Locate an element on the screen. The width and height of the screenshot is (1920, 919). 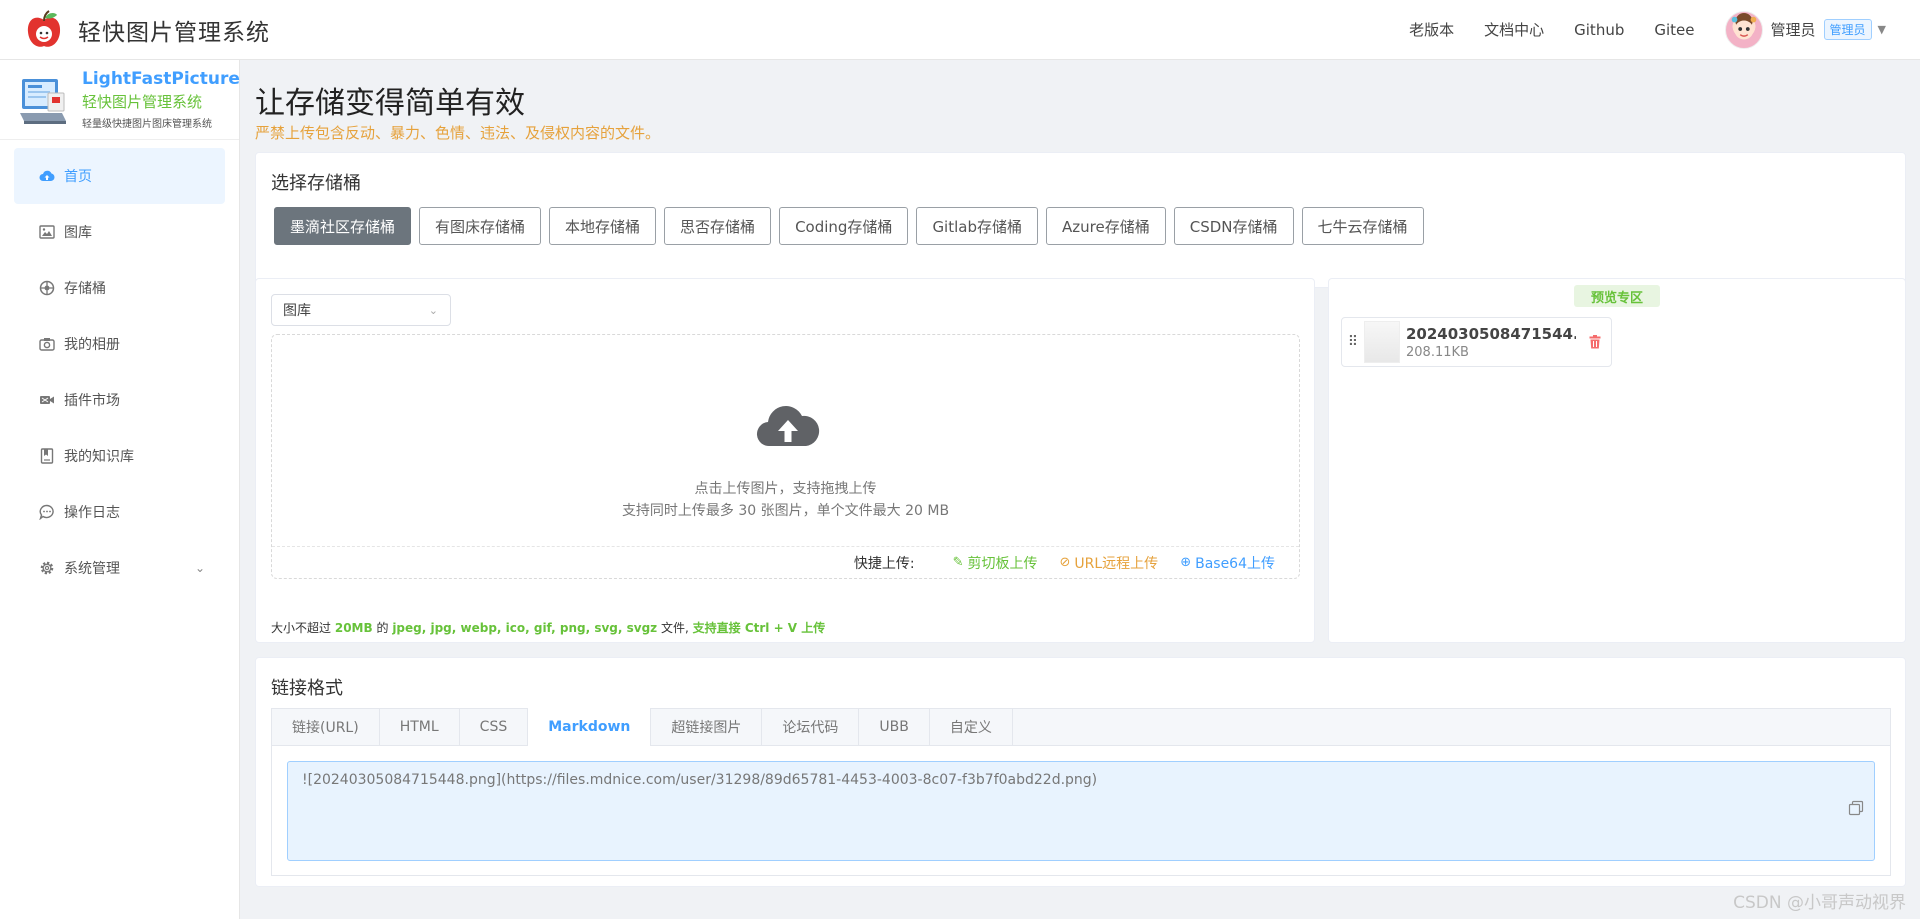
sidebar-item-label: 我的知识库 is located at coordinates (99, 457).